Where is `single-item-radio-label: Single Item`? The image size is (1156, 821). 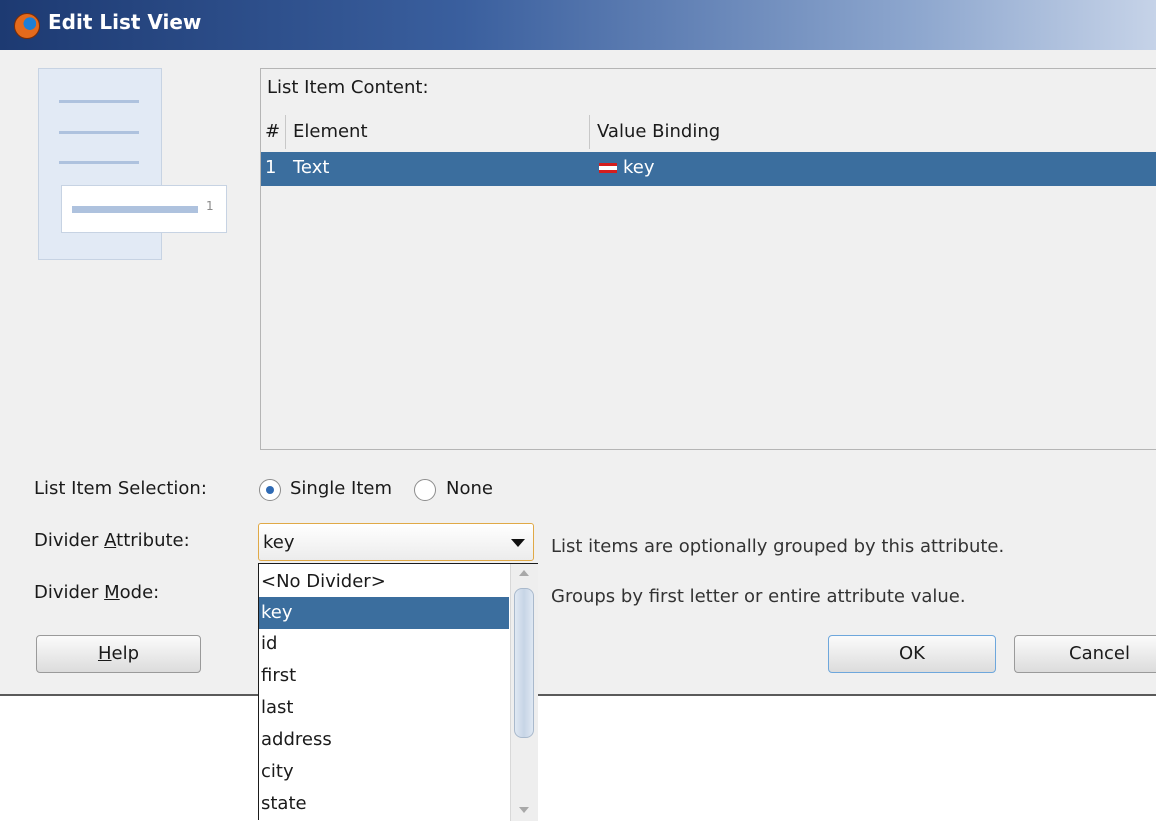 single-item-radio-label: Single Item is located at coordinates (341, 488).